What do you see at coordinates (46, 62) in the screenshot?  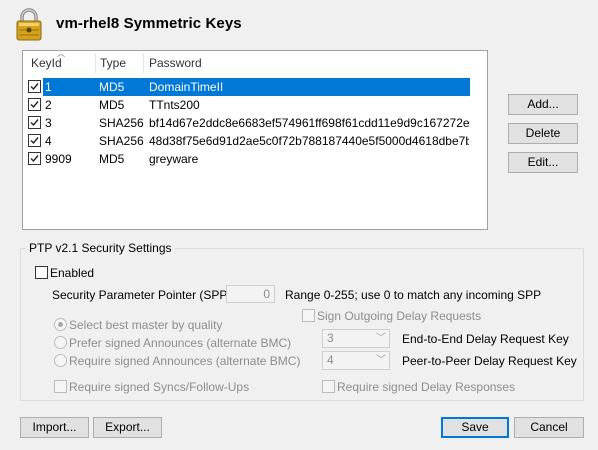 I see `column-header-keyid: KeyId` at bounding box center [46, 62].